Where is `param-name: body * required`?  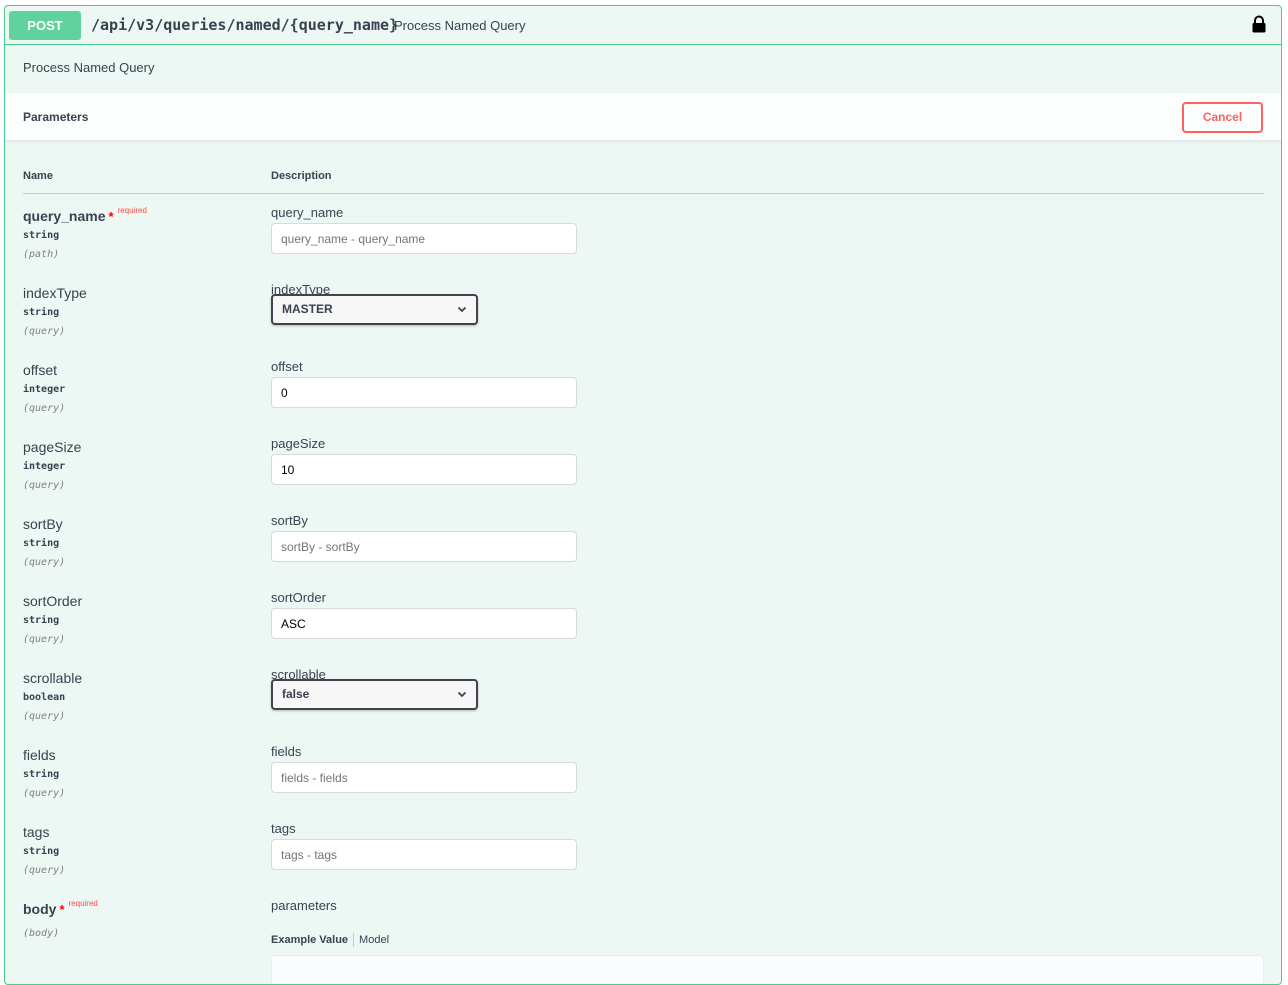
param-name: body * required is located at coordinates (60, 908).